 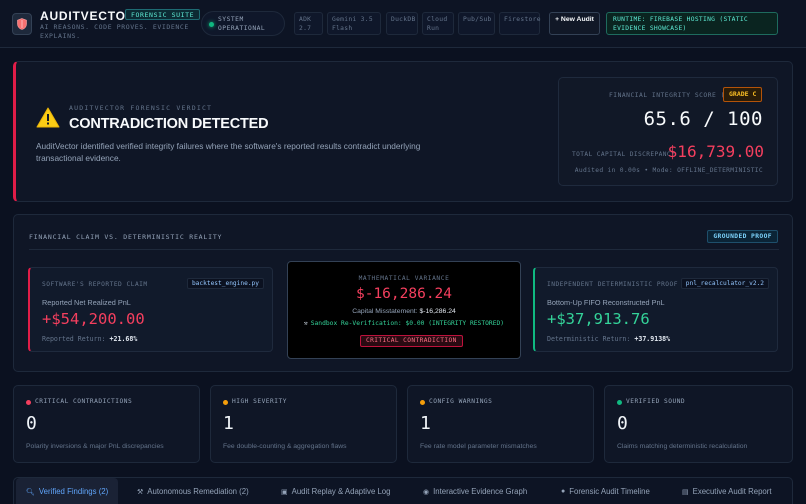 What do you see at coordinates (141, 108) in the screenshot?
I see `verdict-eyebrow: AUDITVECTOR FORENSIC VERDICT` at bounding box center [141, 108].